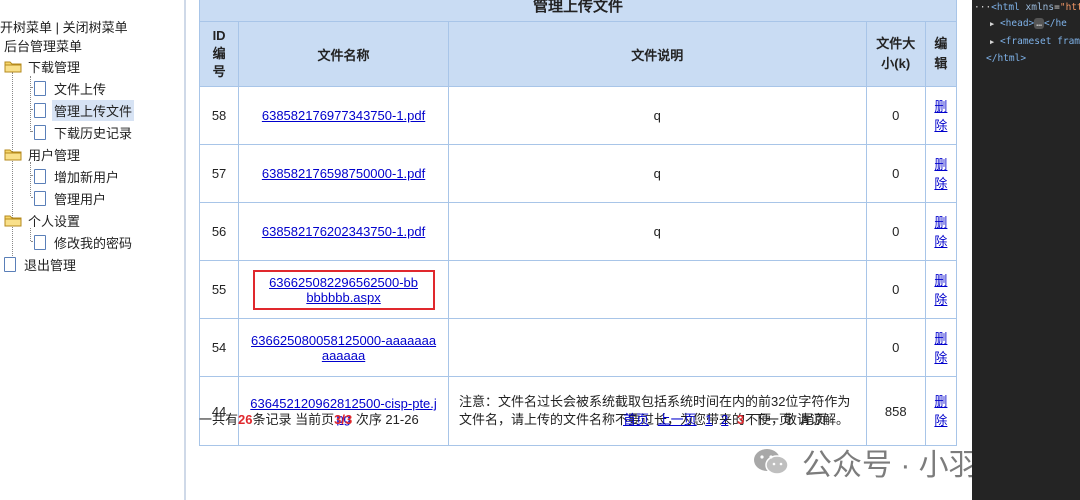 This screenshot has width=1080, height=500. I want to click on table-row: 56 638582176202343750-1.pdf q 0 删除, so click(578, 231).